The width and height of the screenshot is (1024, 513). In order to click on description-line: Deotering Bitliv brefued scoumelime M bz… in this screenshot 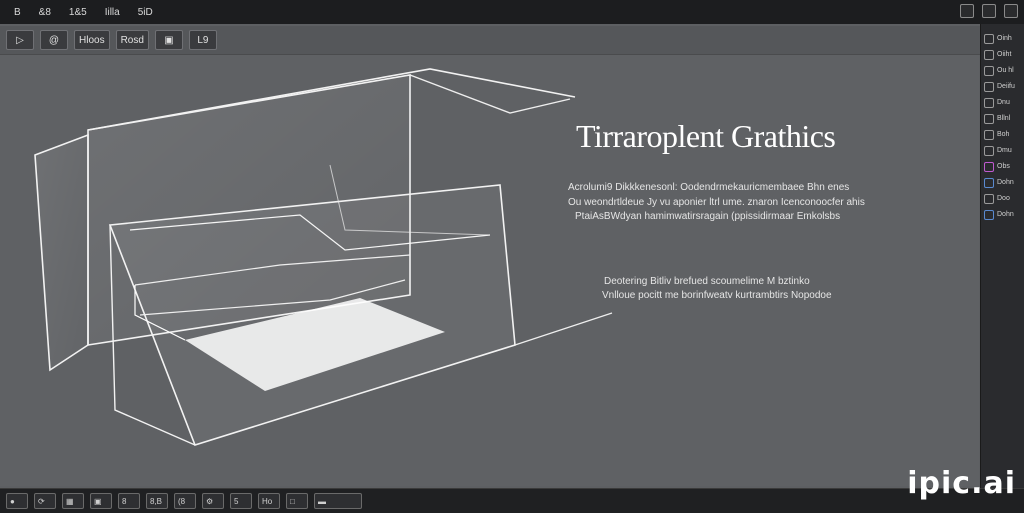, I will do `click(707, 281)`.